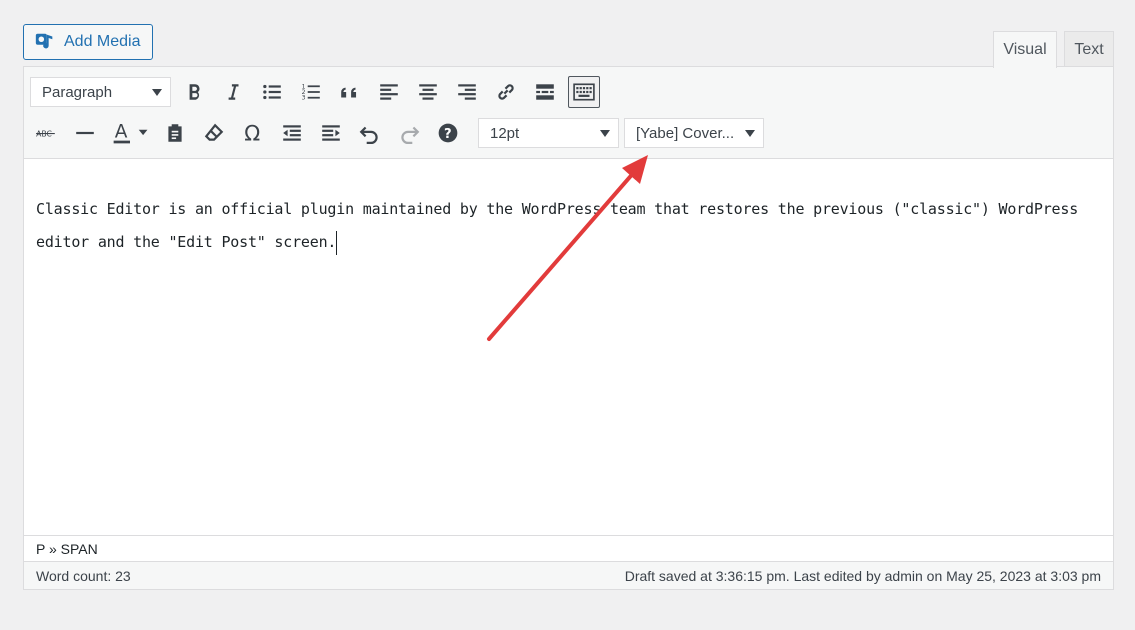 The width and height of the screenshot is (1135, 630). I want to click on format-select-value: Paragraph, so click(77, 92).